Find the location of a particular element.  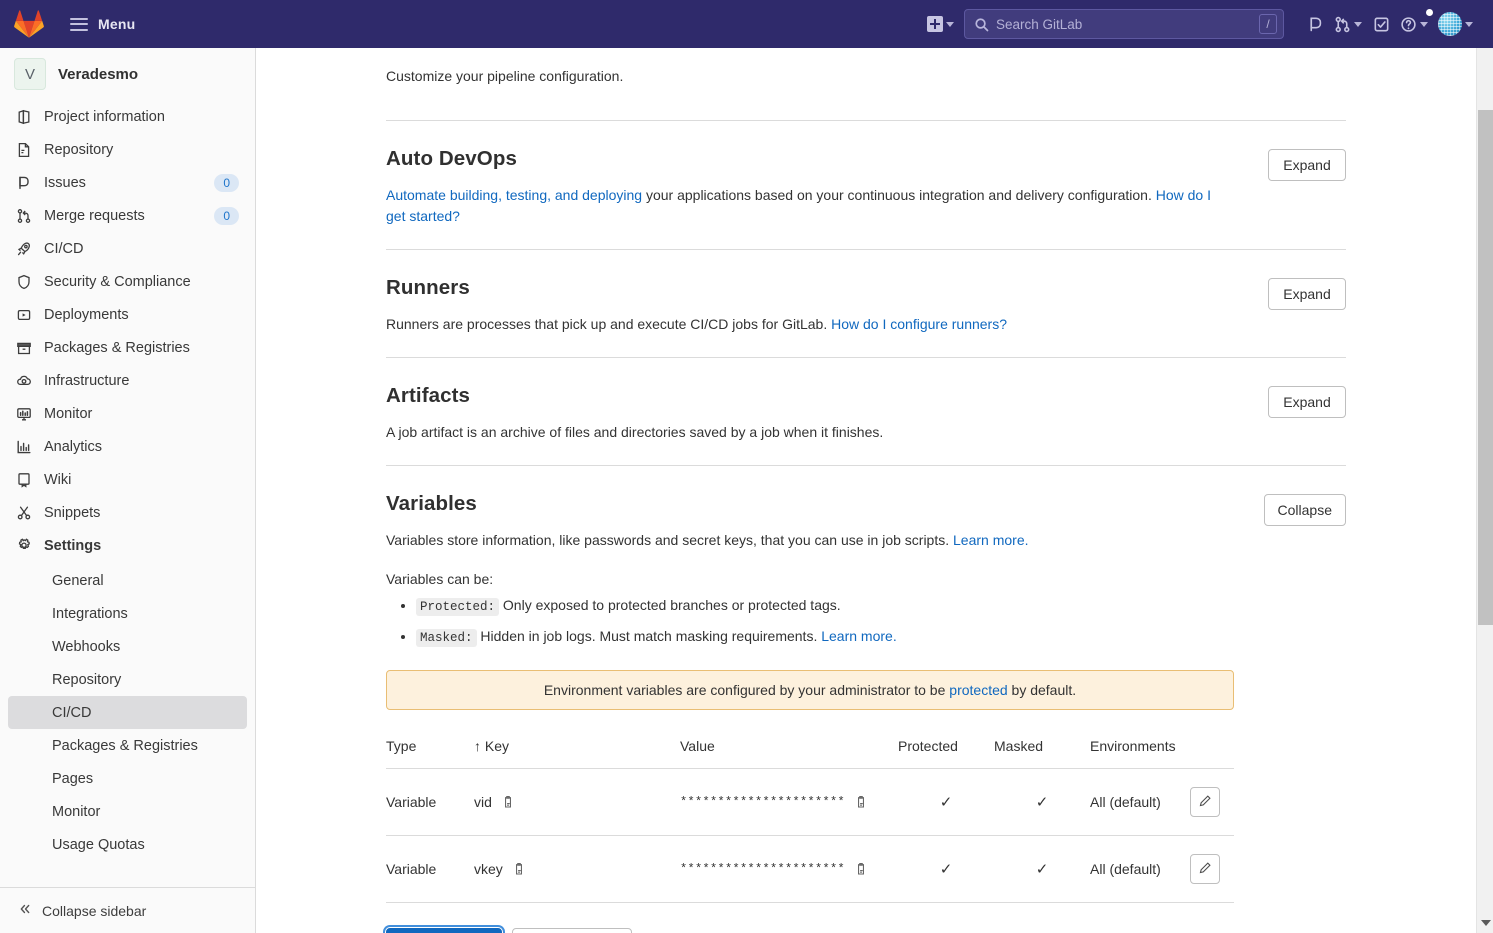

sidebar-item-repository: Repository is located at coordinates (127, 149).